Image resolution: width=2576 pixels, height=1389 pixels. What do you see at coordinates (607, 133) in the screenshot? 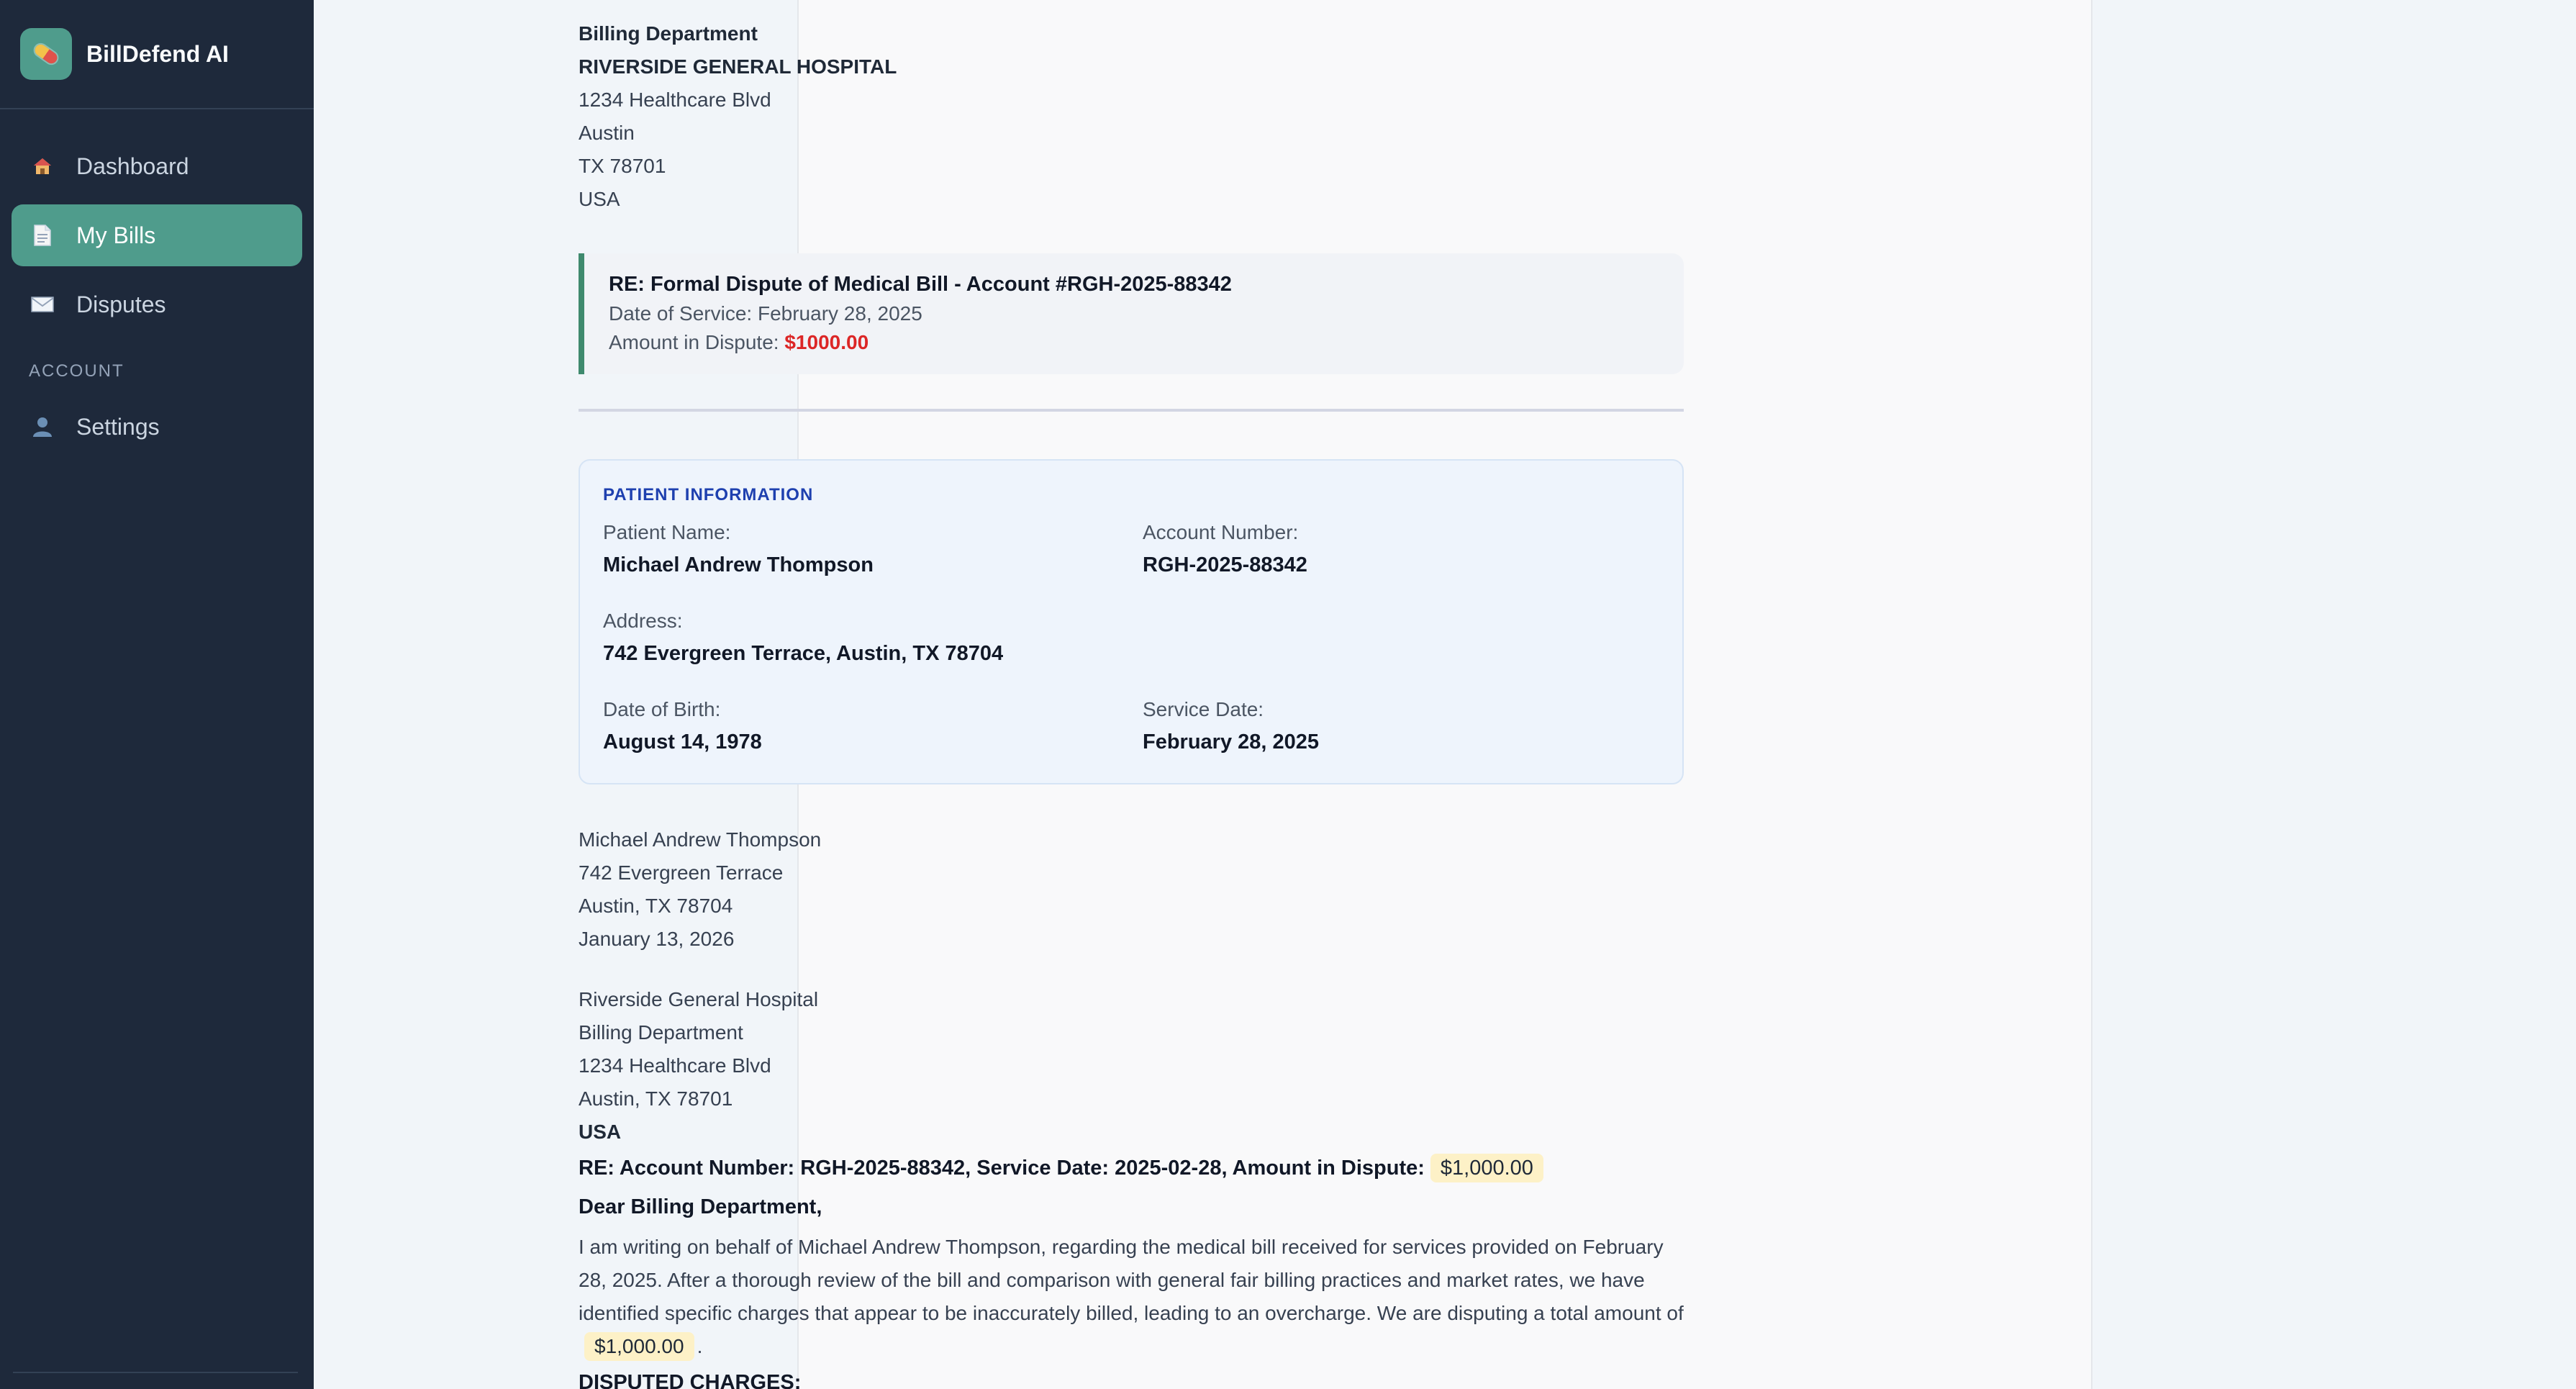
I see `recipient-city: Austin` at bounding box center [607, 133].